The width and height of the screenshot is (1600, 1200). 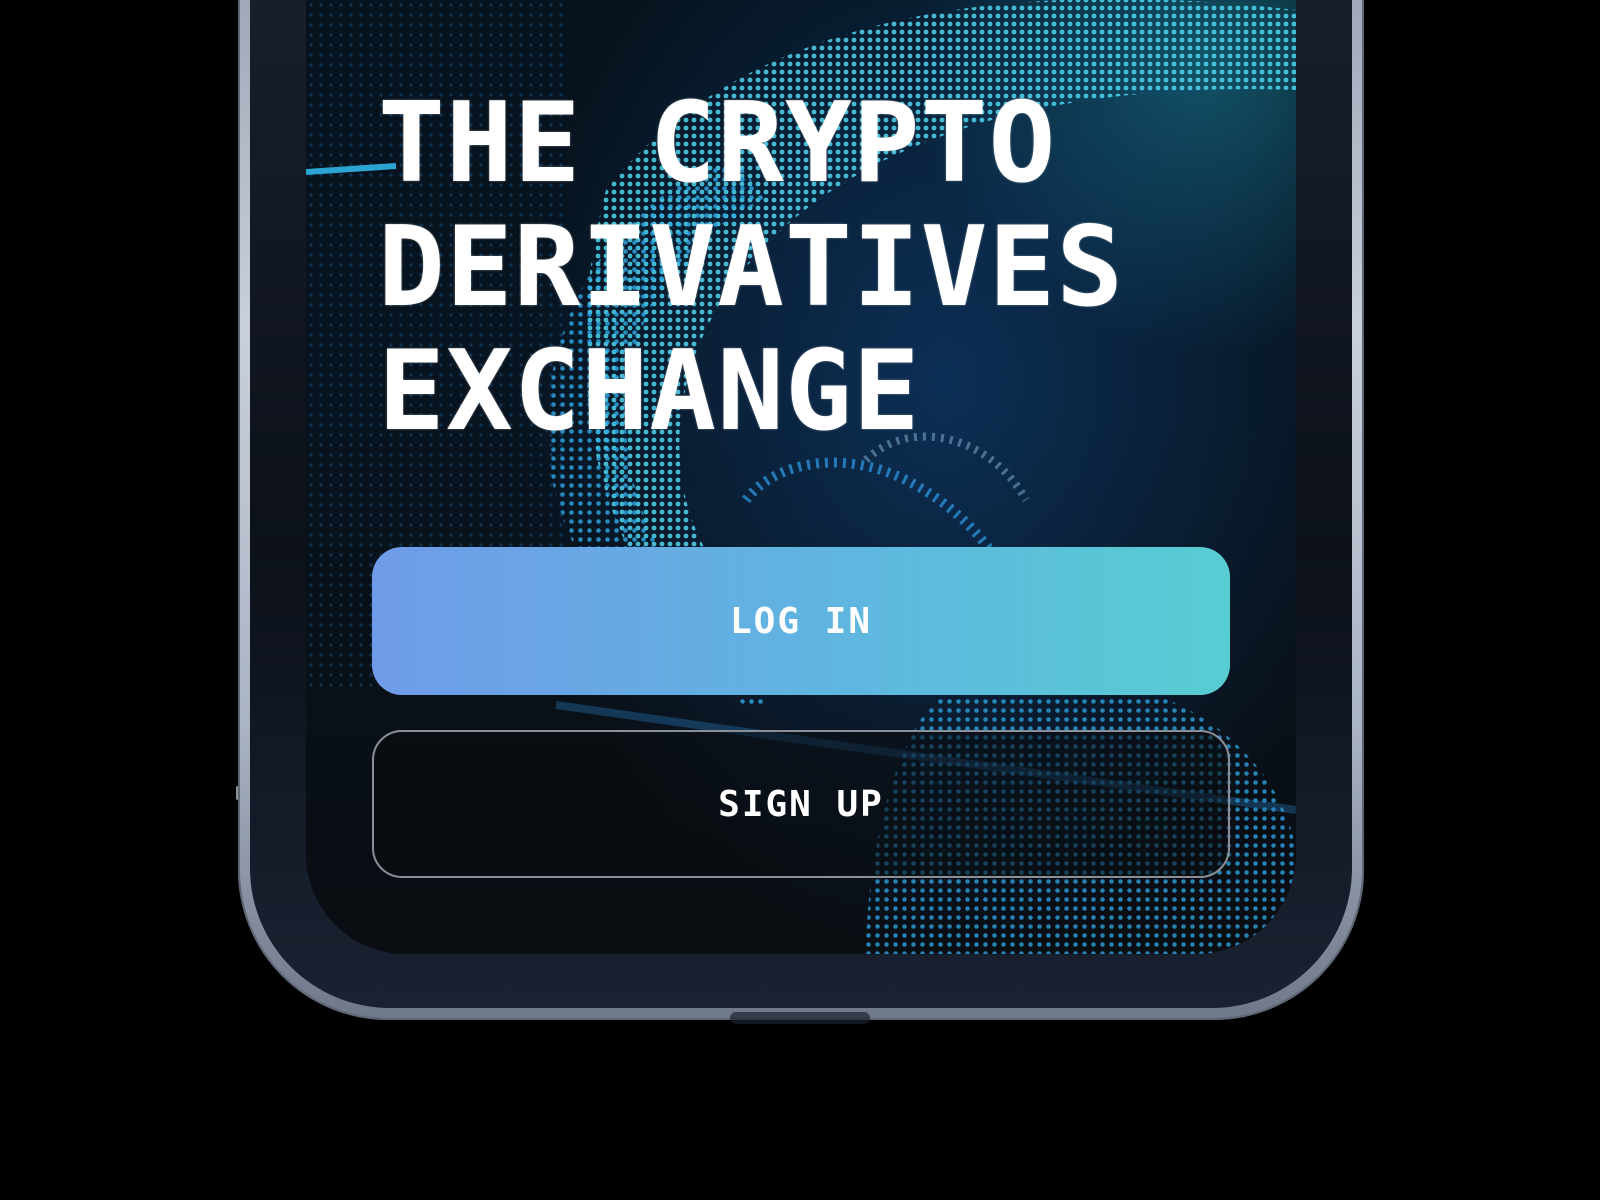 I want to click on phone-bottom-port, so click(x=800, y=1018).